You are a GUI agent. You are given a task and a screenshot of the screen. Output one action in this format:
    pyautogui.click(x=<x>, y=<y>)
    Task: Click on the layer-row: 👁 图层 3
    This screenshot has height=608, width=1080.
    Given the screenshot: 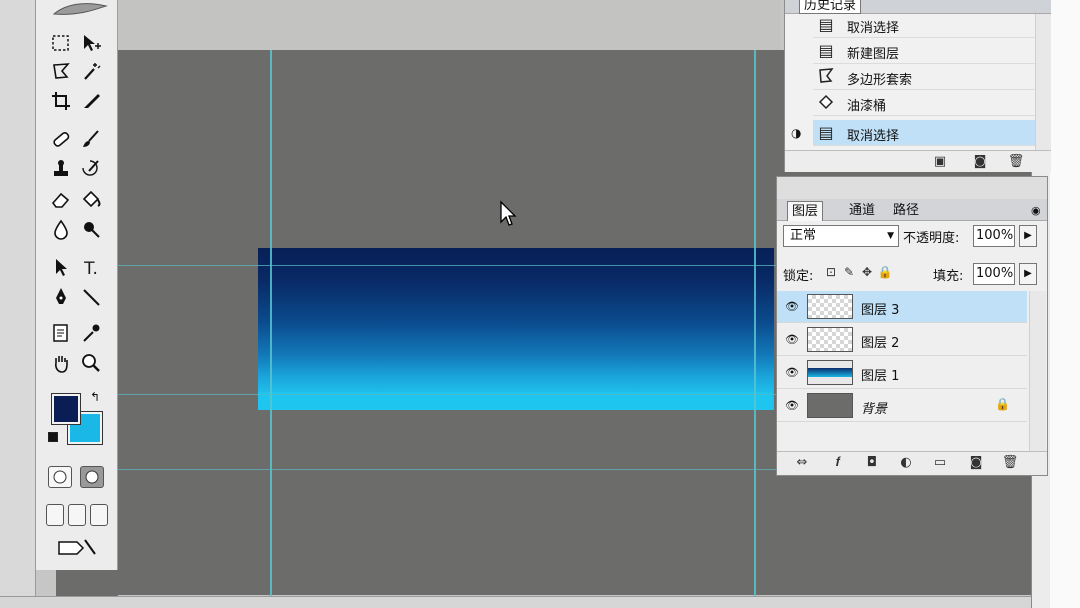 What is the action you would take?
    pyautogui.click(x=902, y=307)
    